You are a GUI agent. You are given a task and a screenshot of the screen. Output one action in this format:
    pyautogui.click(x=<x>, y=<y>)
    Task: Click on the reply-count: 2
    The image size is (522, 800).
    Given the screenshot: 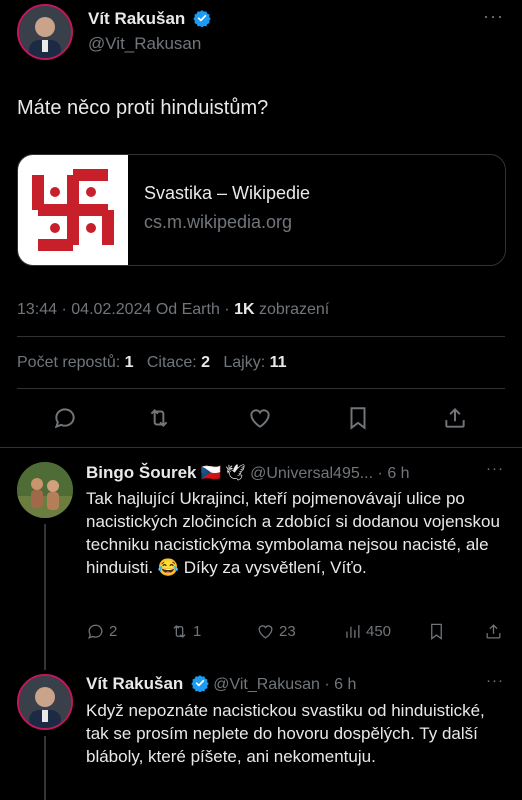 What is the action you would take?
    pyautogui.click(x=101, y=631)
    